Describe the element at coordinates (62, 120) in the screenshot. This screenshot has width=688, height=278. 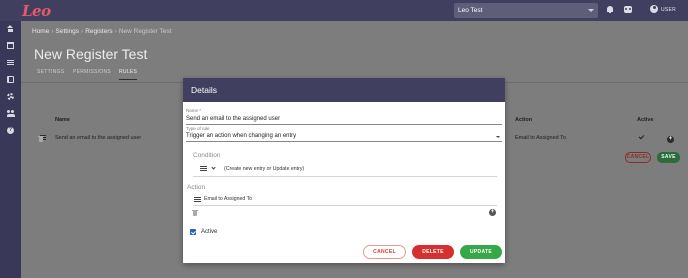
I see `column-header-name: Name` at that location.